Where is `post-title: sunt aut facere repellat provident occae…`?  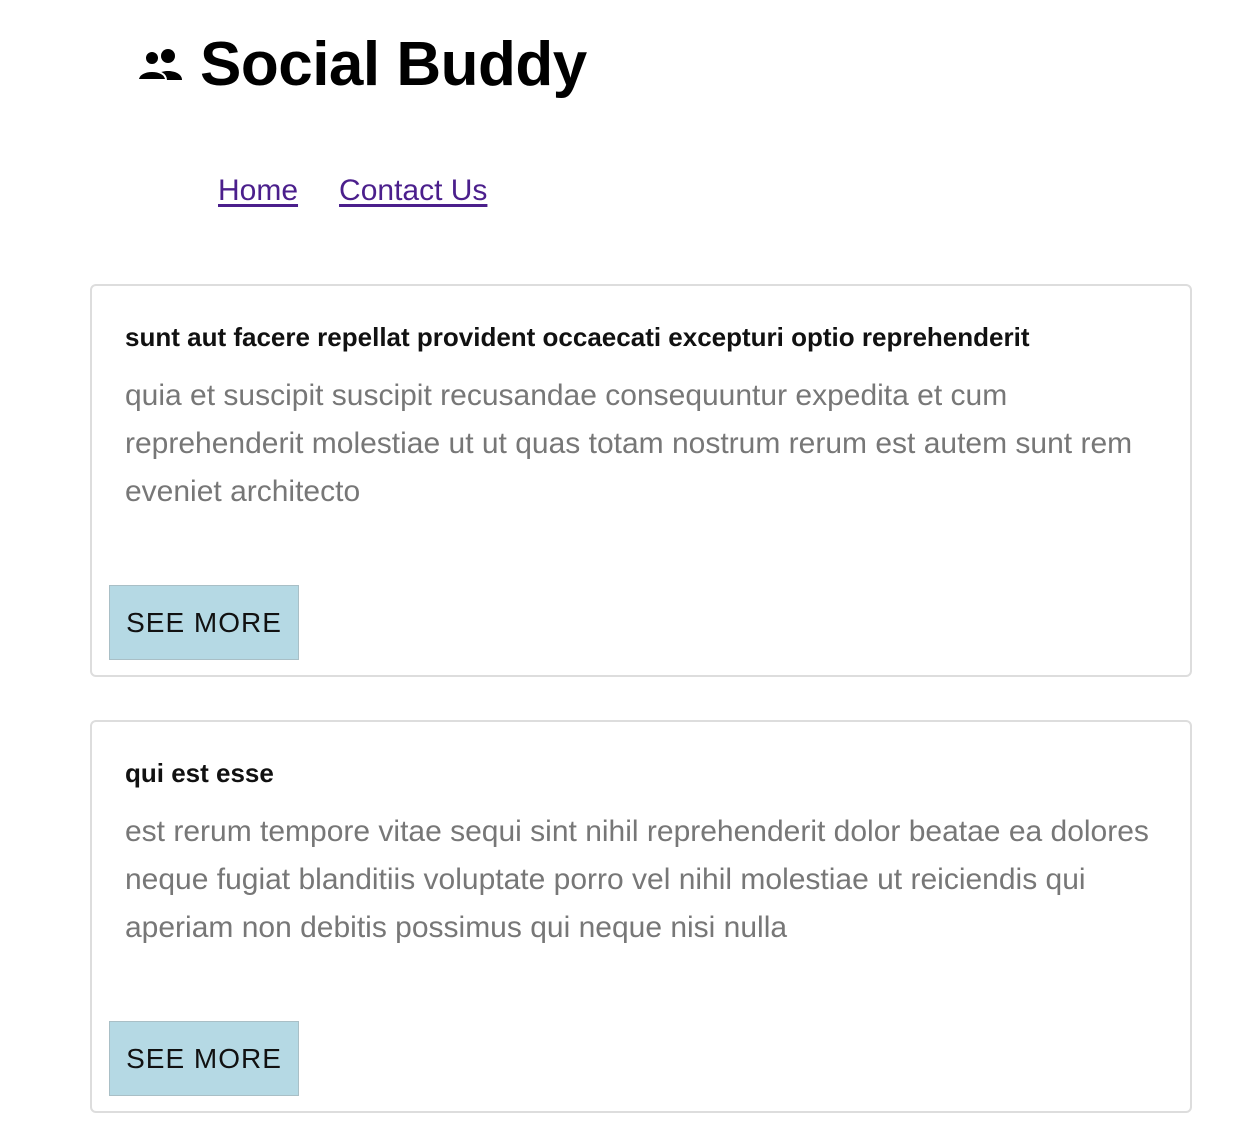 post-title: sunt aut facere repellat provident occae… is located at coordinates (577, 337).